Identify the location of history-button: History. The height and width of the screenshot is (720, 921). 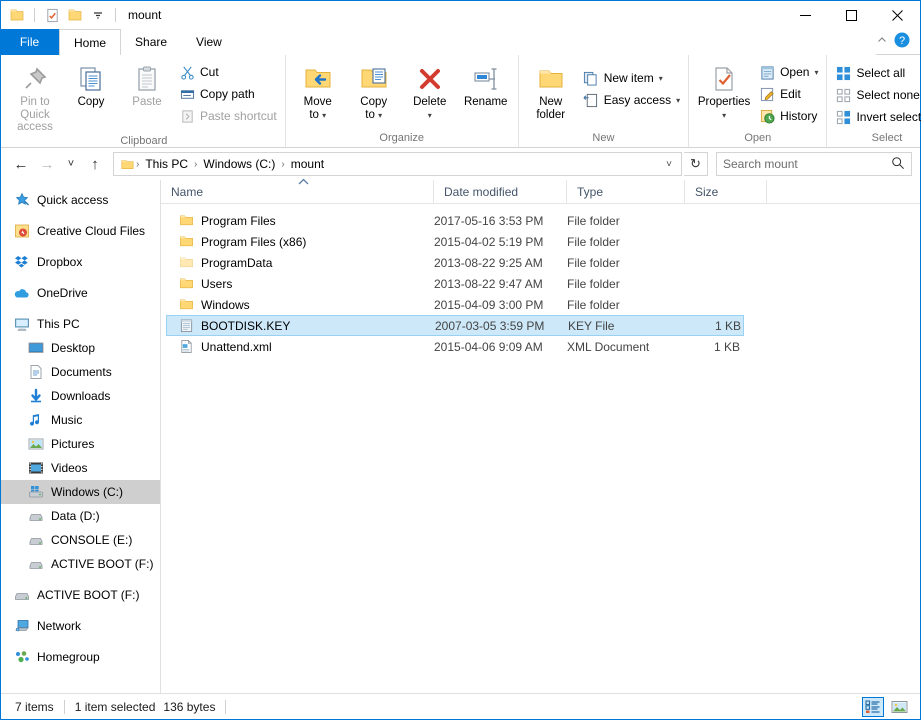
(788, 116).